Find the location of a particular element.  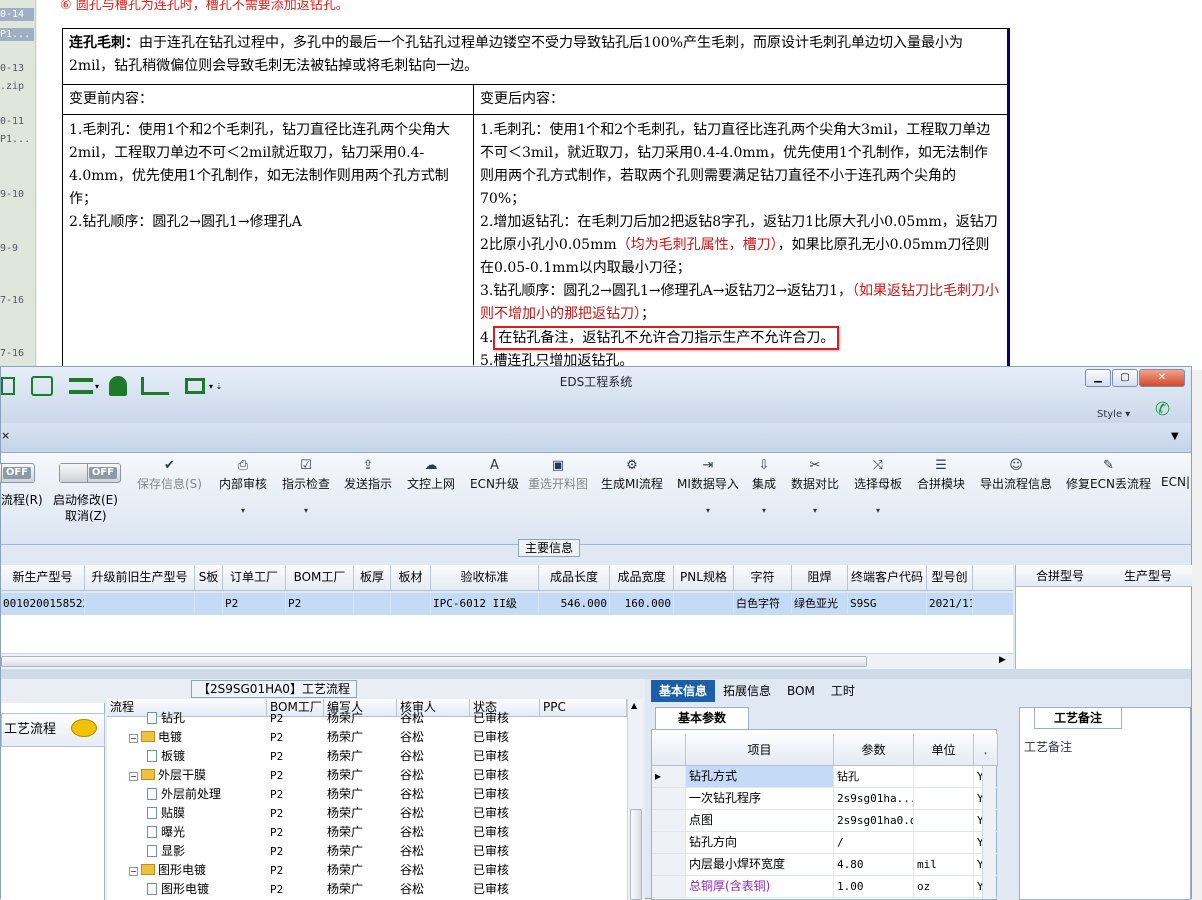

param-header-cell is located at coordinates (669, 749).